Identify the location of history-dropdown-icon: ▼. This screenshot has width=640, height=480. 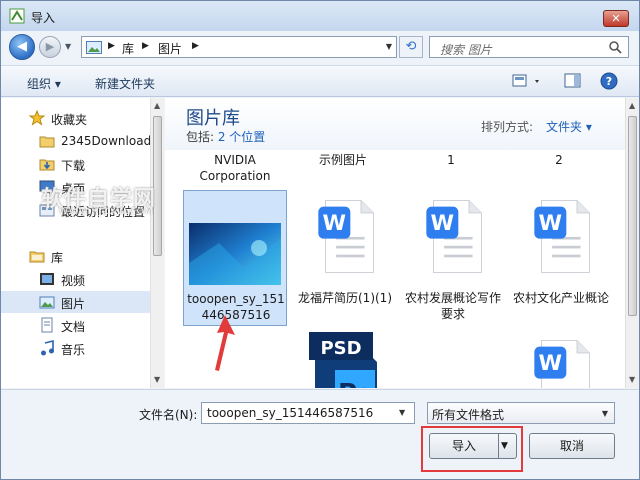
(68, 46).